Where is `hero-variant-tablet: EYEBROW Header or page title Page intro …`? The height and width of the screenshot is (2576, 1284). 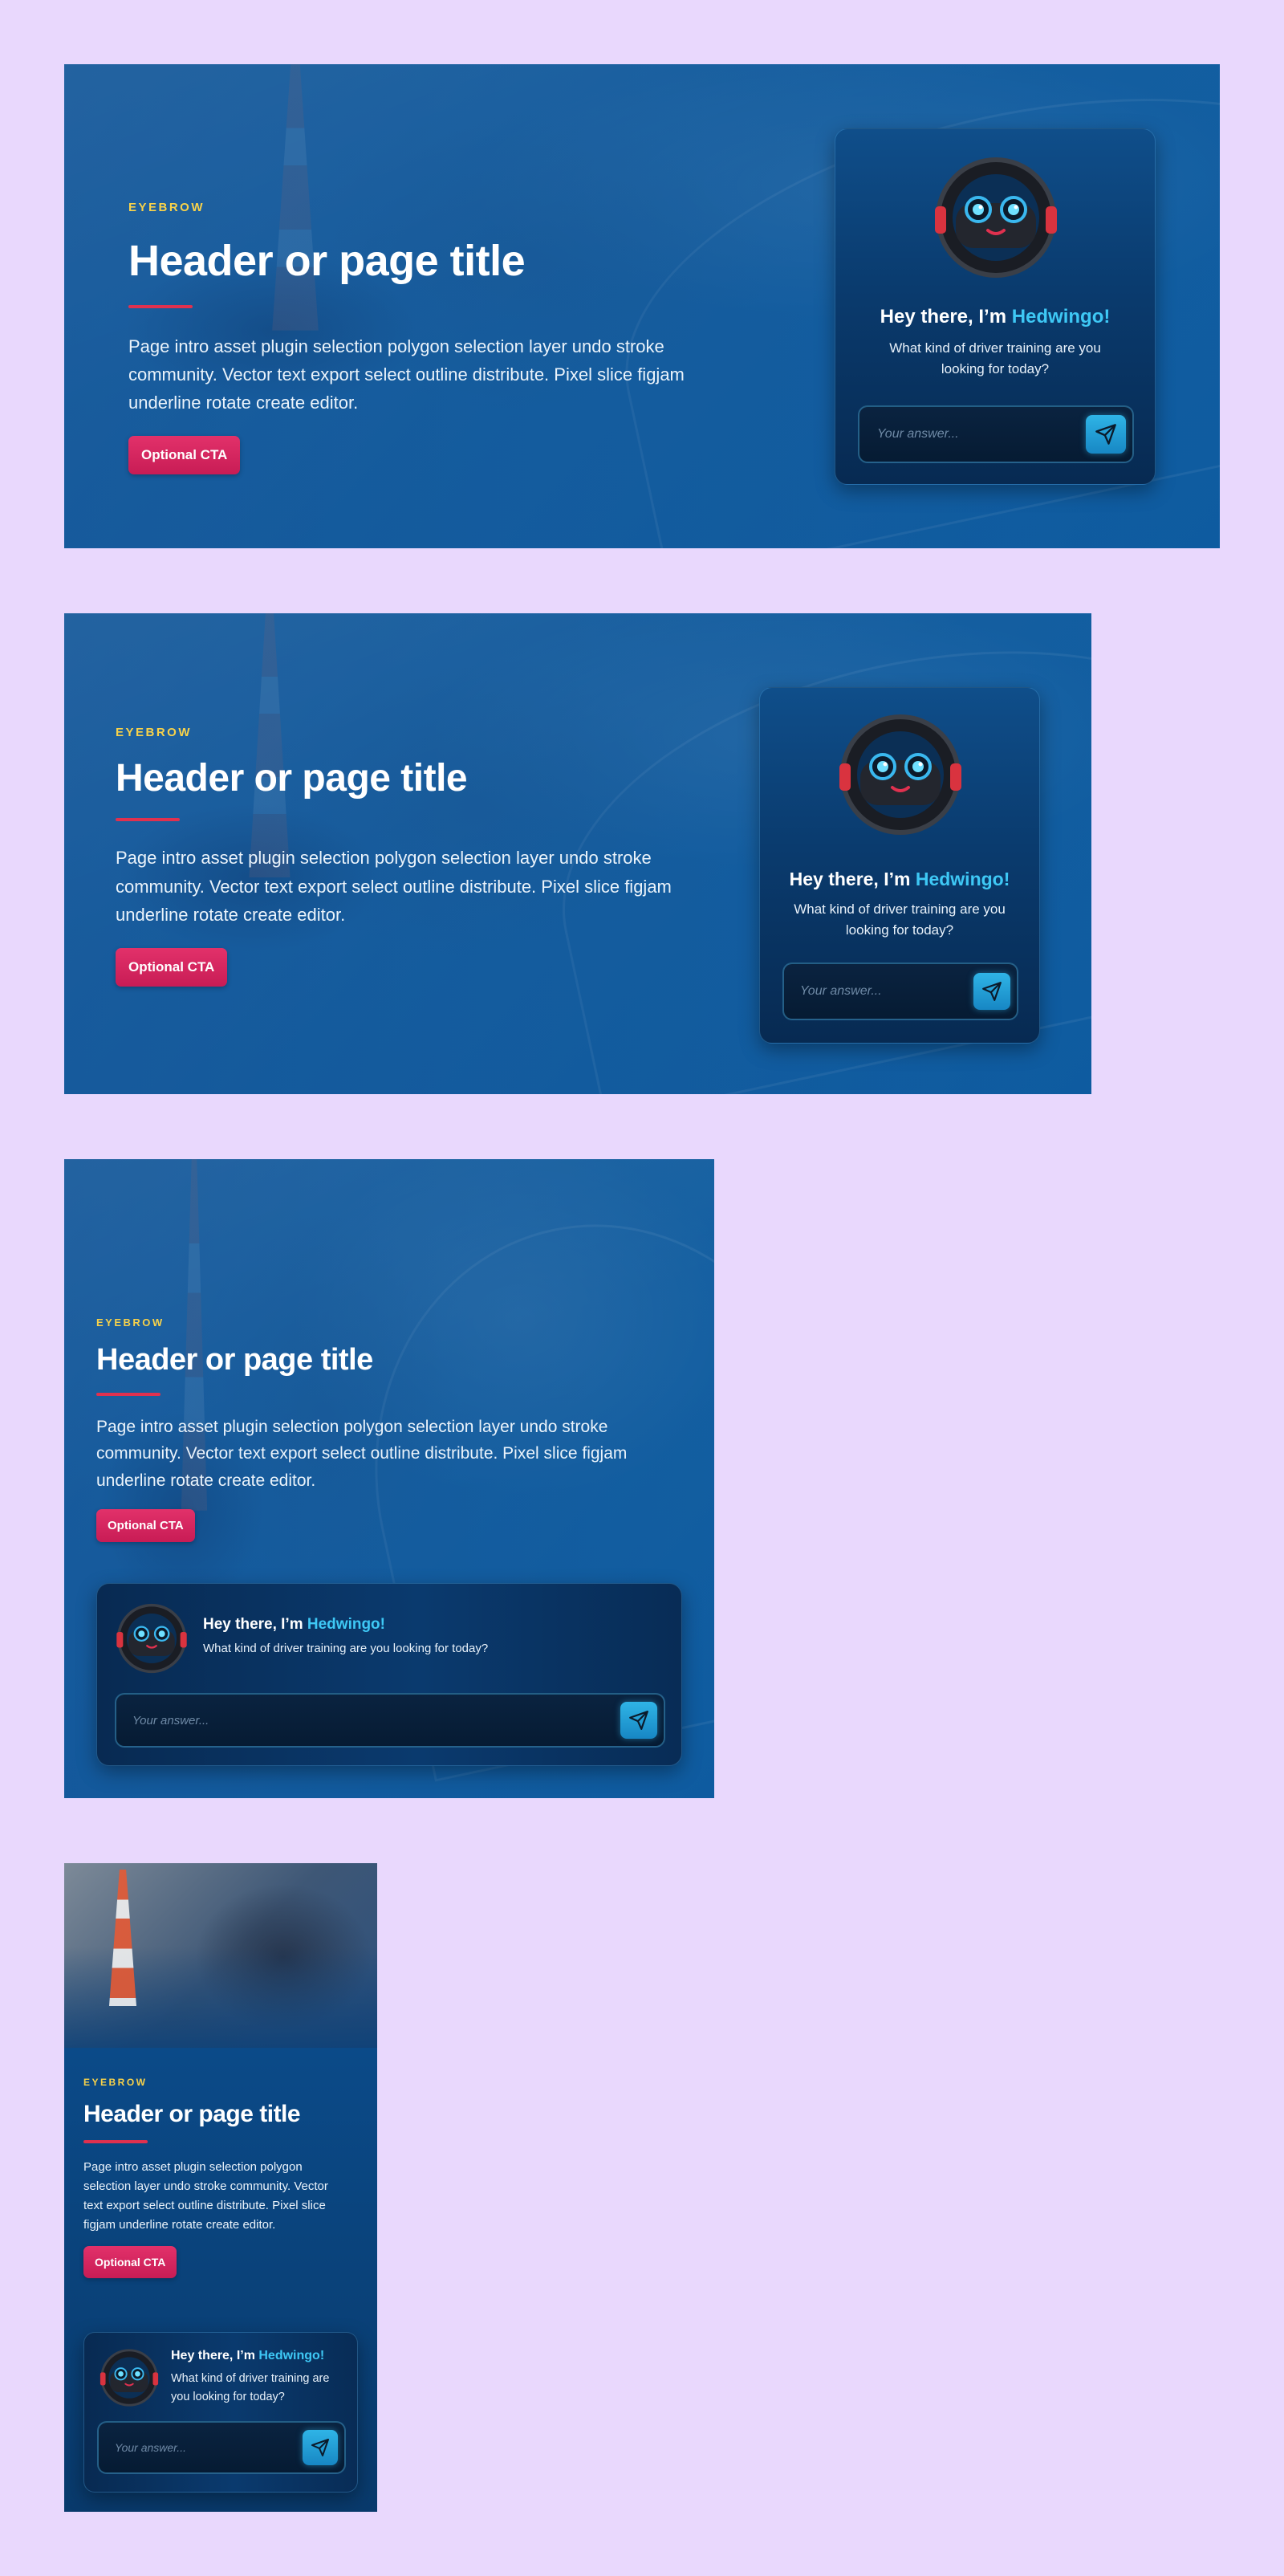
hero-variant-tablet: EYEBROW Header or page title Page intro … is located at coordinates (389, 1478).